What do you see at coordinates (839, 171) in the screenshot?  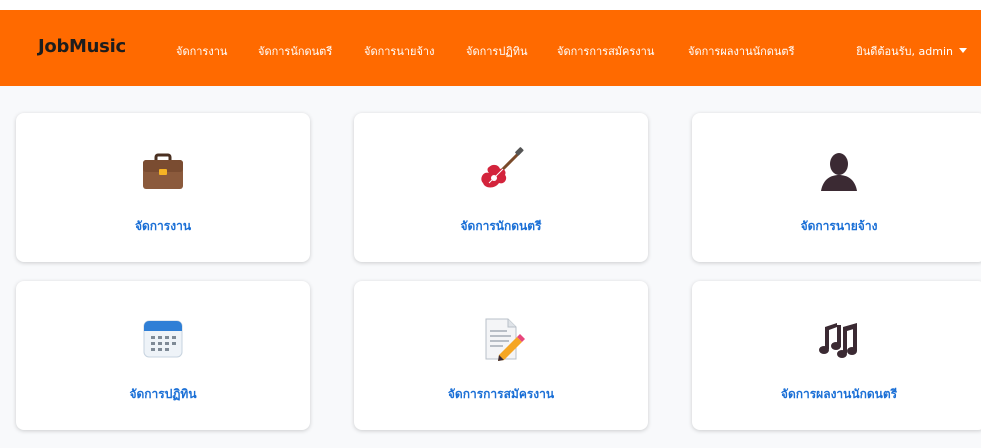 I see `person-icon` at bounding box center [839, 171].